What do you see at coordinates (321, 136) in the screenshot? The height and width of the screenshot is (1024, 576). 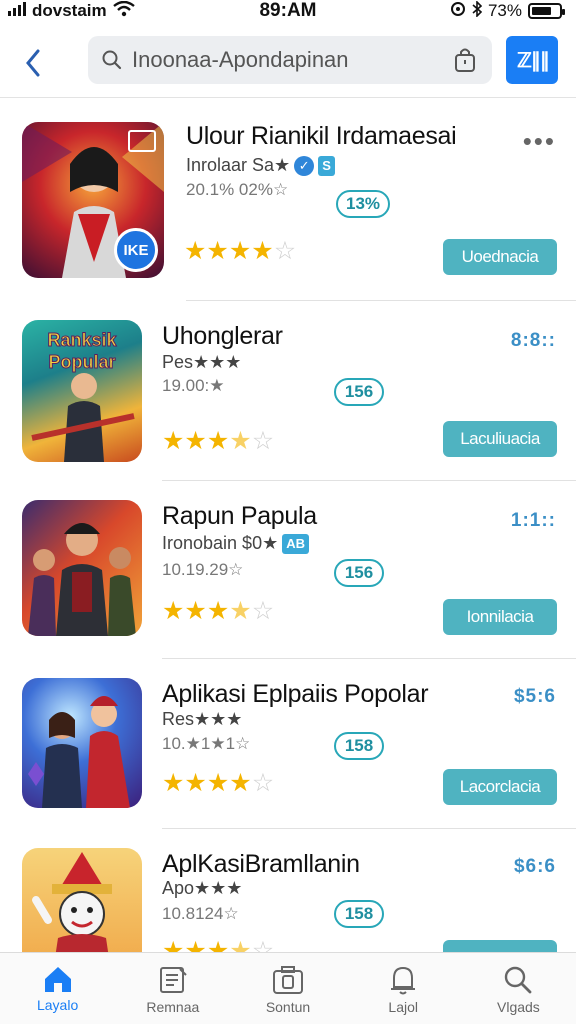 I see `app-title: Ulour Rianikil Irdamaesai` at bounding box center [321, 136].